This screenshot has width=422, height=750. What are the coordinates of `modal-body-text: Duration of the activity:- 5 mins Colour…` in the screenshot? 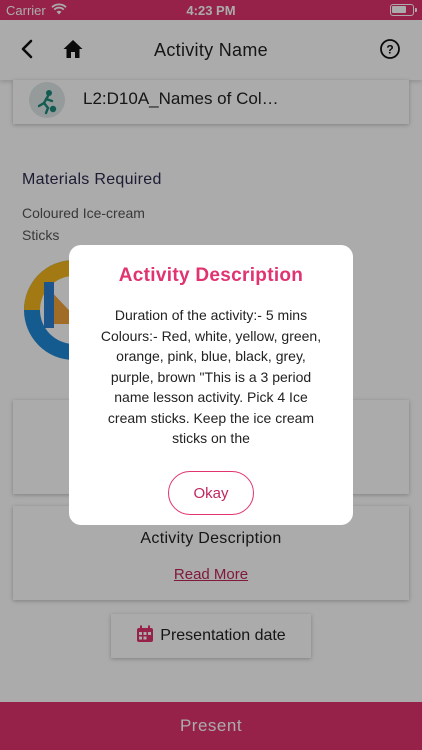 It's located at (211, 379).